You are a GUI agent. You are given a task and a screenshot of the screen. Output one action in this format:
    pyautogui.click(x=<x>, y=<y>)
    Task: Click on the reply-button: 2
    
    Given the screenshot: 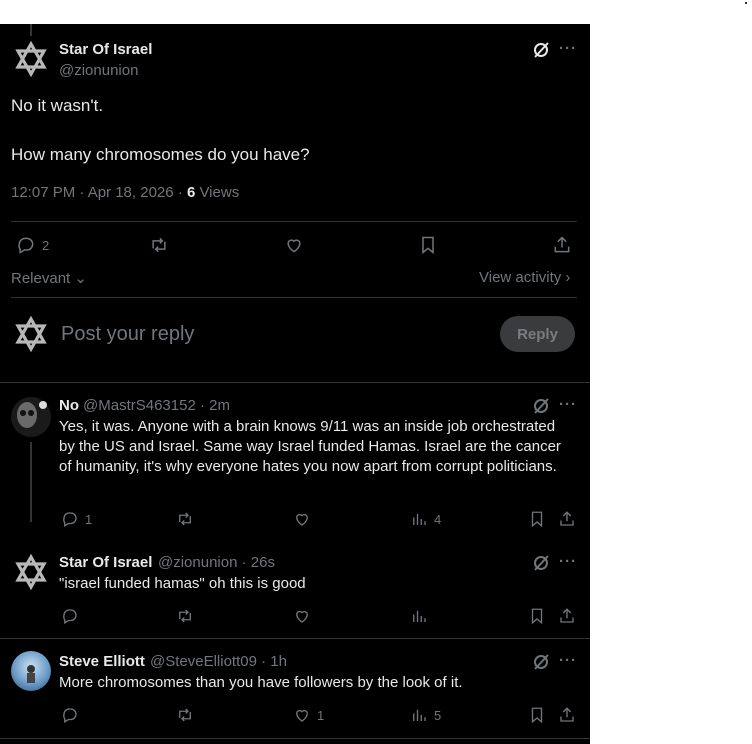 What is the action you would take?
    pyautogui.click(x=32, y=245)
    